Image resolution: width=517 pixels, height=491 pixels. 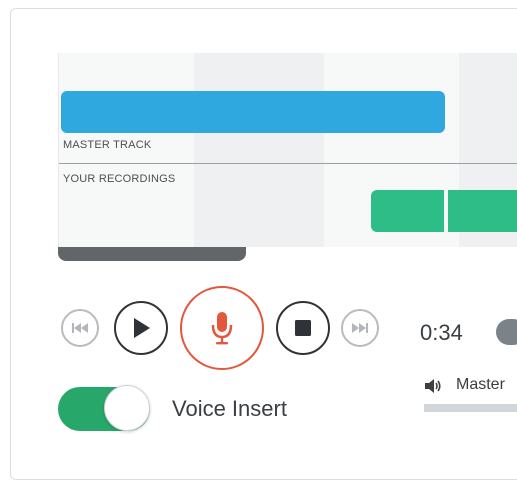 I want to click on skip-back-icon, so click(x=80, y=328).